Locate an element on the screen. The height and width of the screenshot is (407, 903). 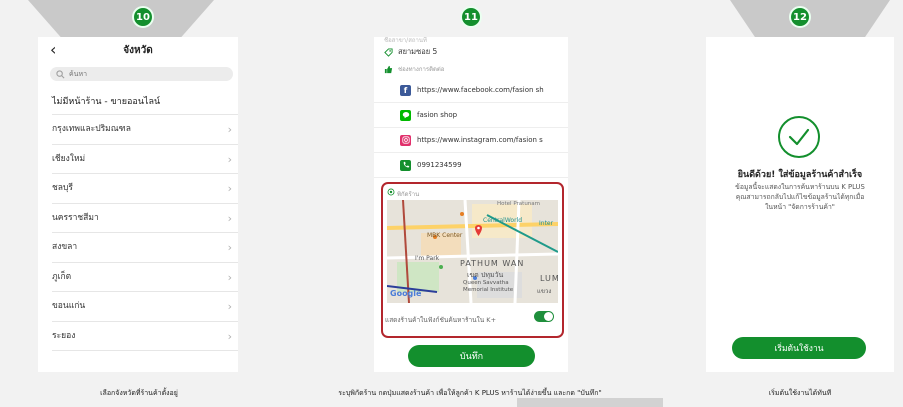
location-label: พิกัดร้าน is located at coordinates (408, 194).